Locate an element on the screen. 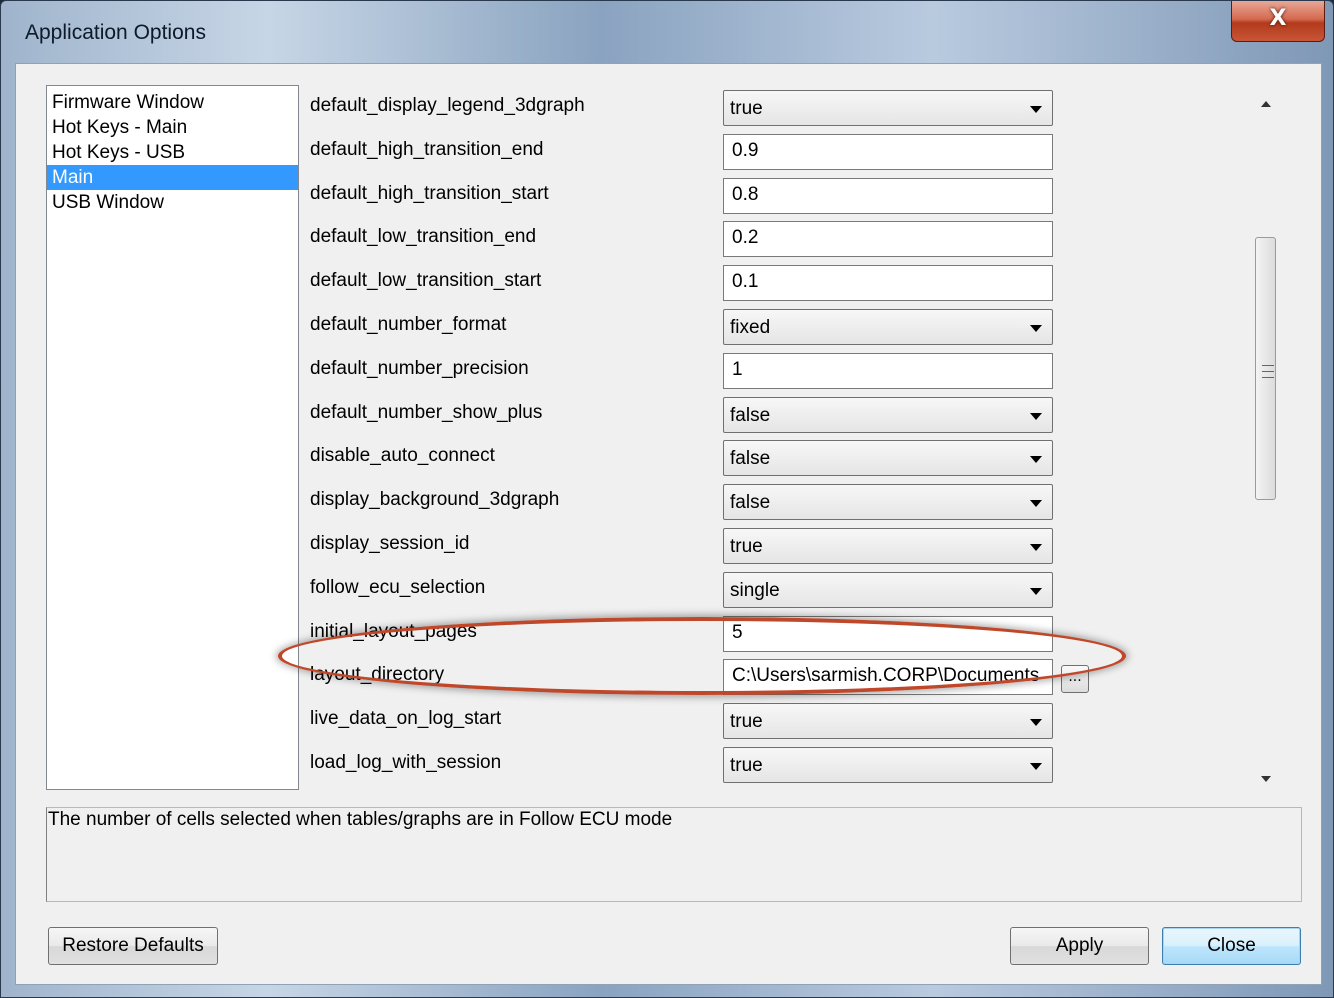  category-item: Hot Keys - Main is located at coordinates (172, 127).